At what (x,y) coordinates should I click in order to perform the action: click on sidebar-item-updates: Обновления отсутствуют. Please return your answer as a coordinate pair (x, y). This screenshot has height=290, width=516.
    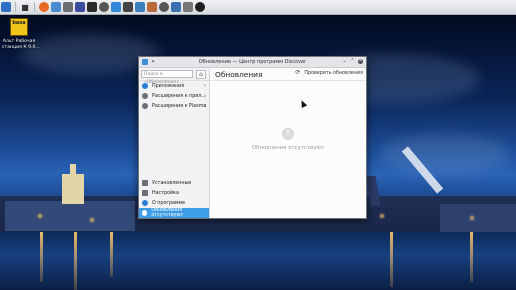
    Looking at the image, I should click on (174, 213).